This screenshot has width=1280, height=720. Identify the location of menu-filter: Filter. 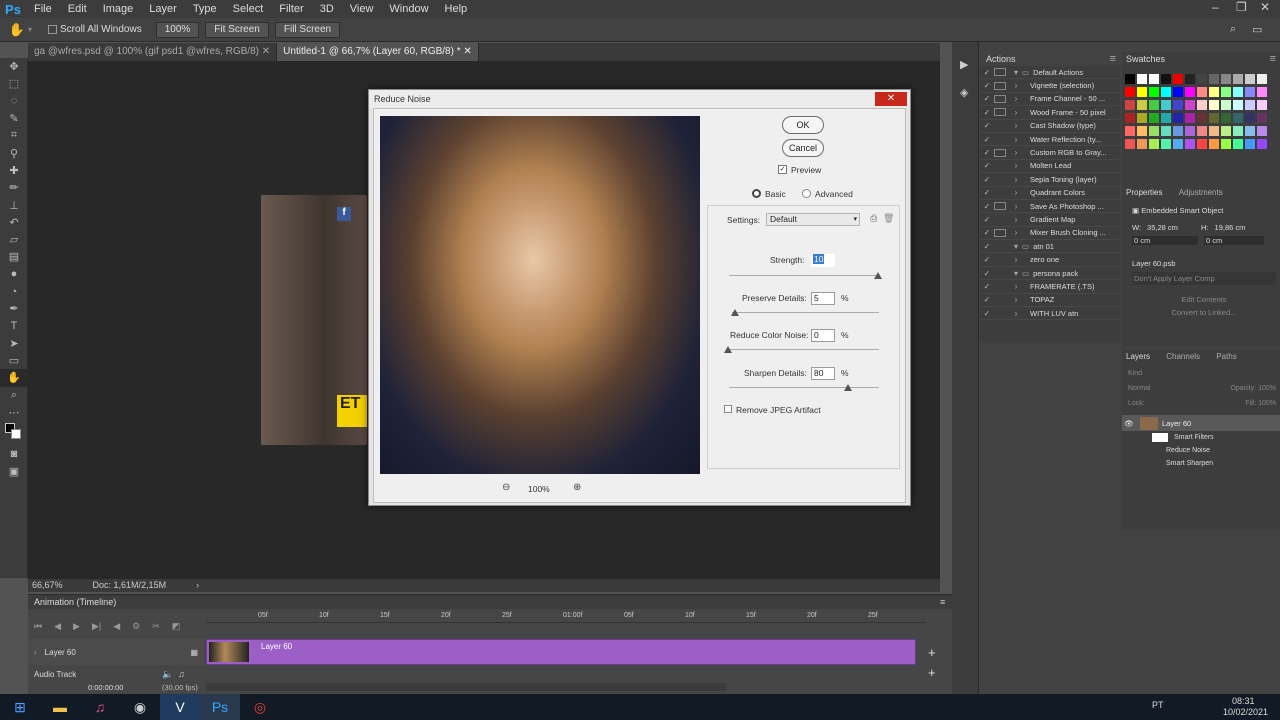
(291, 9).